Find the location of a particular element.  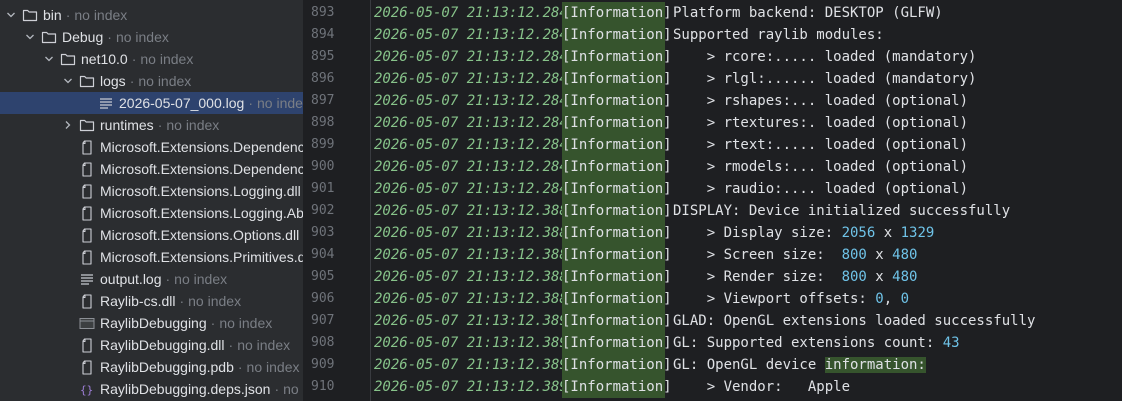

tree-item: logs · no index is located at coordinates (151, 81).